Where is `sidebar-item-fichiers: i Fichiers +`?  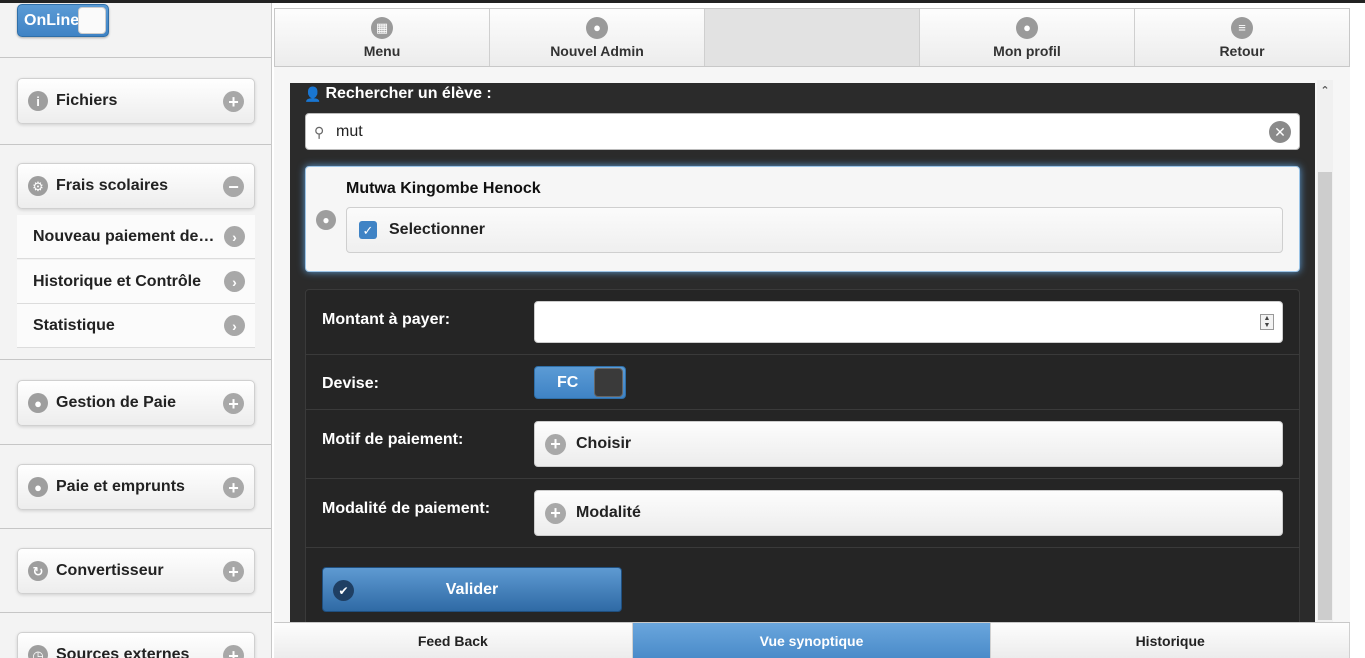
sidebar-item-fichiers: i Fichiers + is located at coordinates (136, 101).